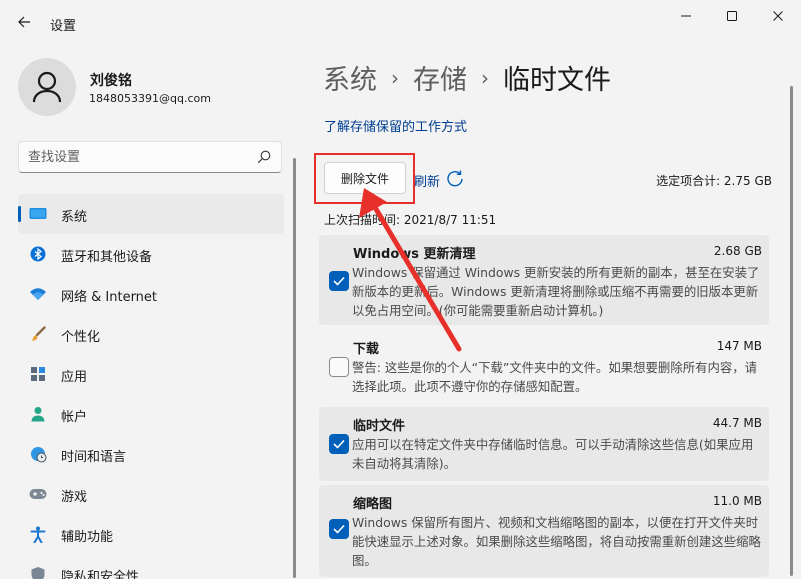  I want to click on sidebar-item-label: 网络 & Internet, so click(109, 297).